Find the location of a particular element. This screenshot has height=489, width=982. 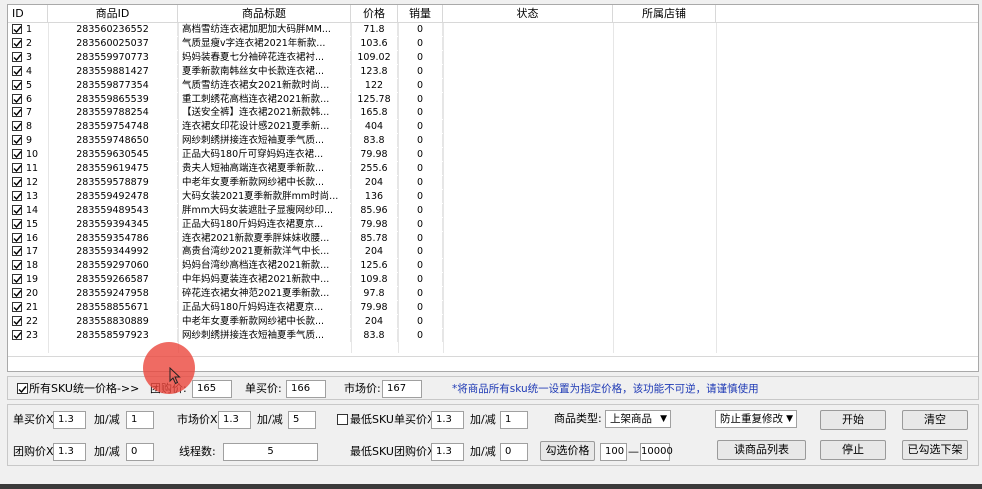

col-price-header: 价格 is located at coordinates (374, 13).